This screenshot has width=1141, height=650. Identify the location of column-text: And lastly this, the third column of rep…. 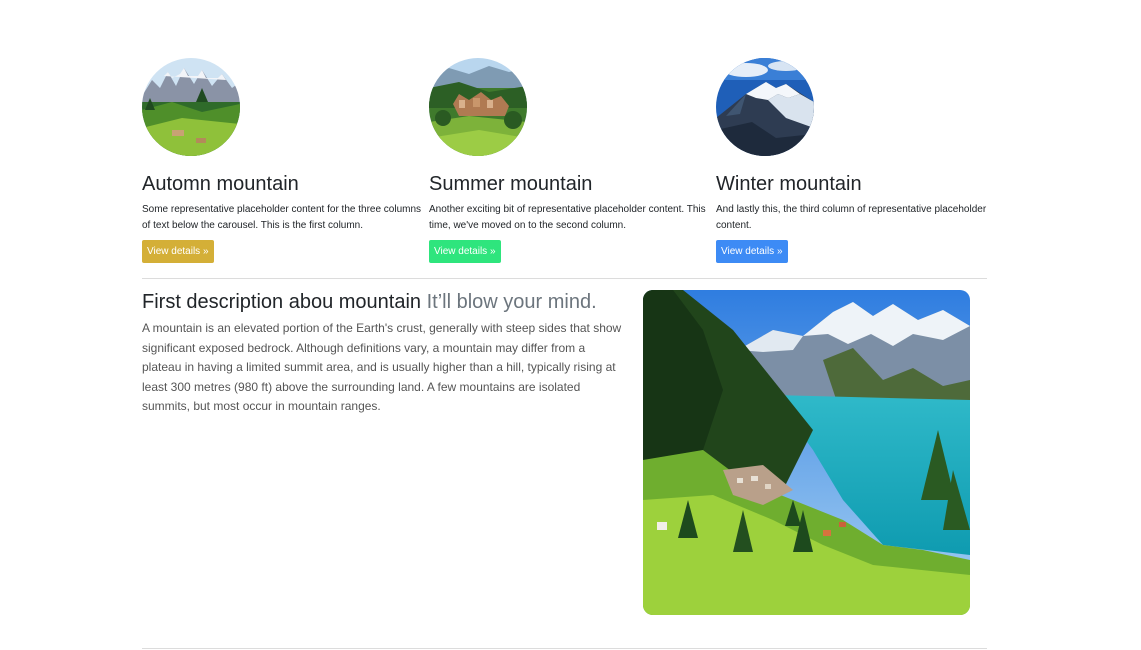
(851, 217).